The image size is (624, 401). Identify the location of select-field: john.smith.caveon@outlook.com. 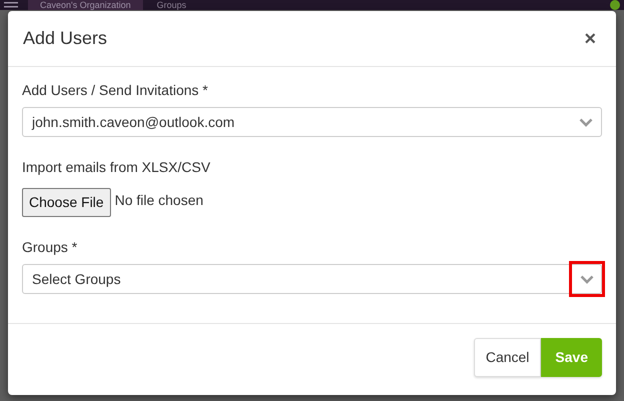
(312, 122).